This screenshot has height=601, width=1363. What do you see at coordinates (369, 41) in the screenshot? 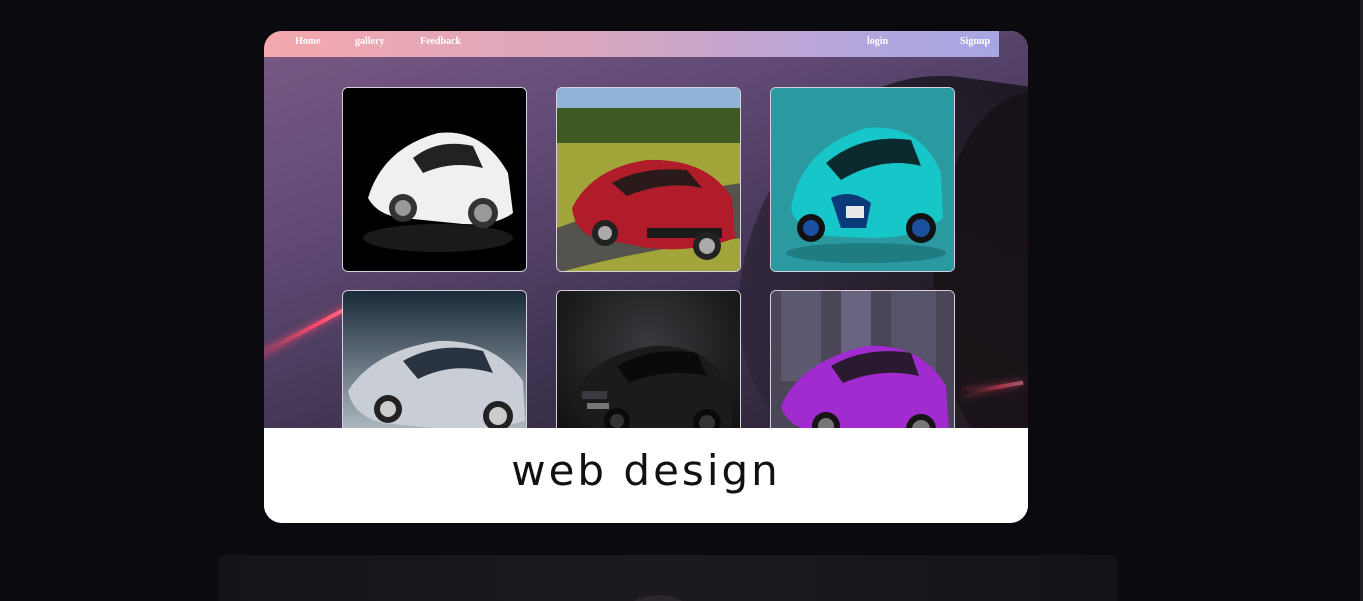
I see `nav-gallery-link: gallery` at bounding box center [369, 41].